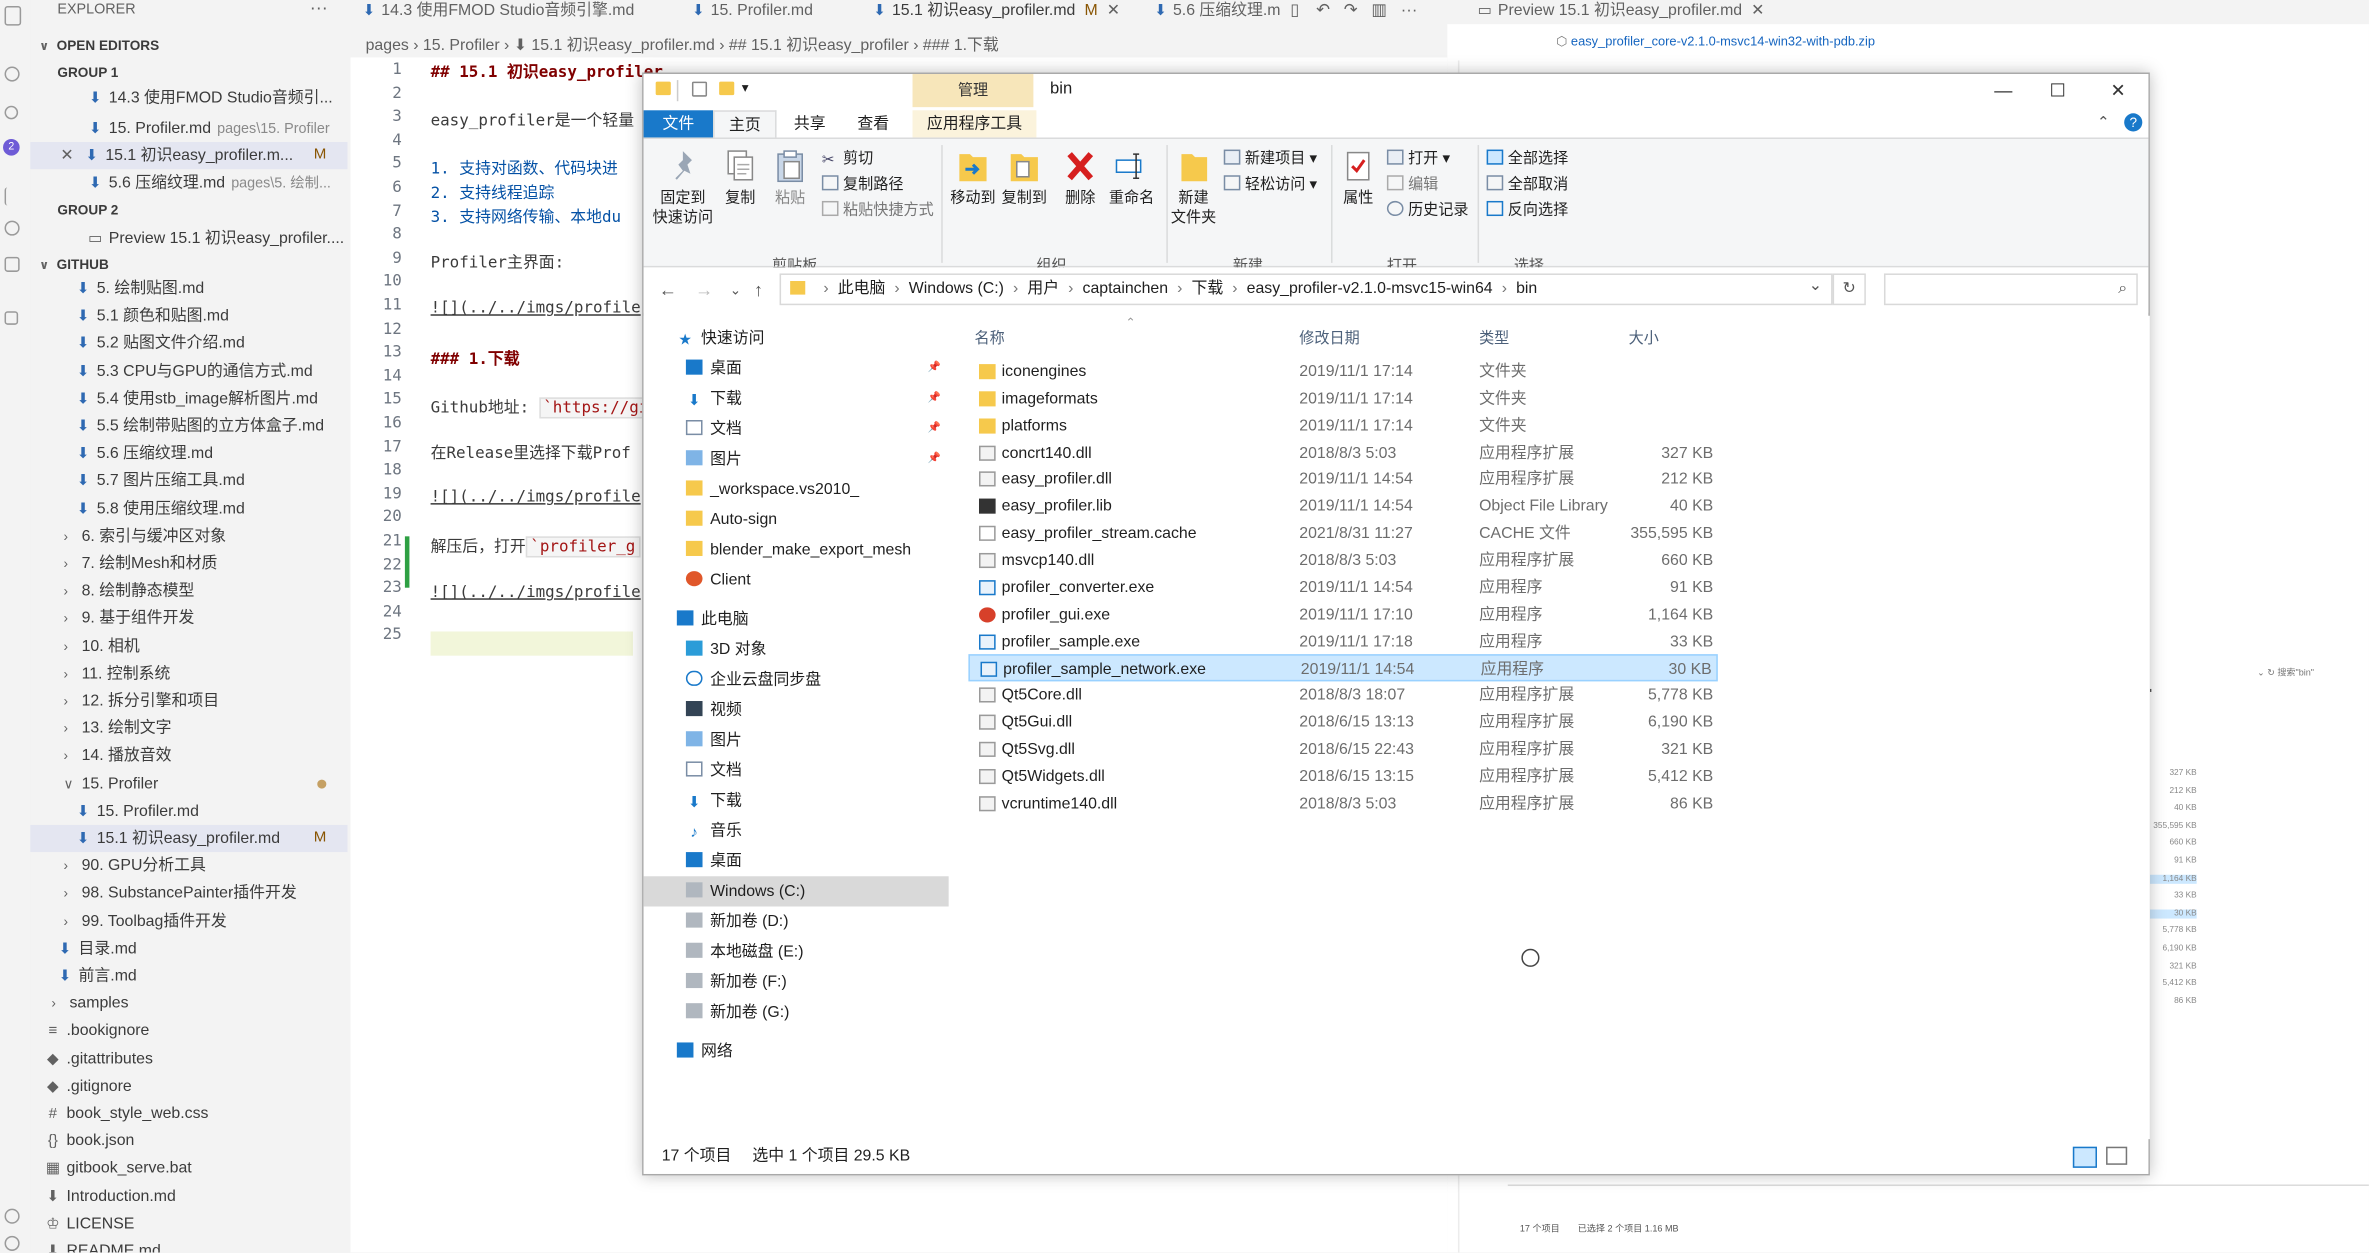 Image resolution: width=2369 pixels, height=1253 pixels. What do you see at coordinates (810, 123) in the screenshot?
I see `ribbon-tab-share: 共享` at bounding box center [810, 123].